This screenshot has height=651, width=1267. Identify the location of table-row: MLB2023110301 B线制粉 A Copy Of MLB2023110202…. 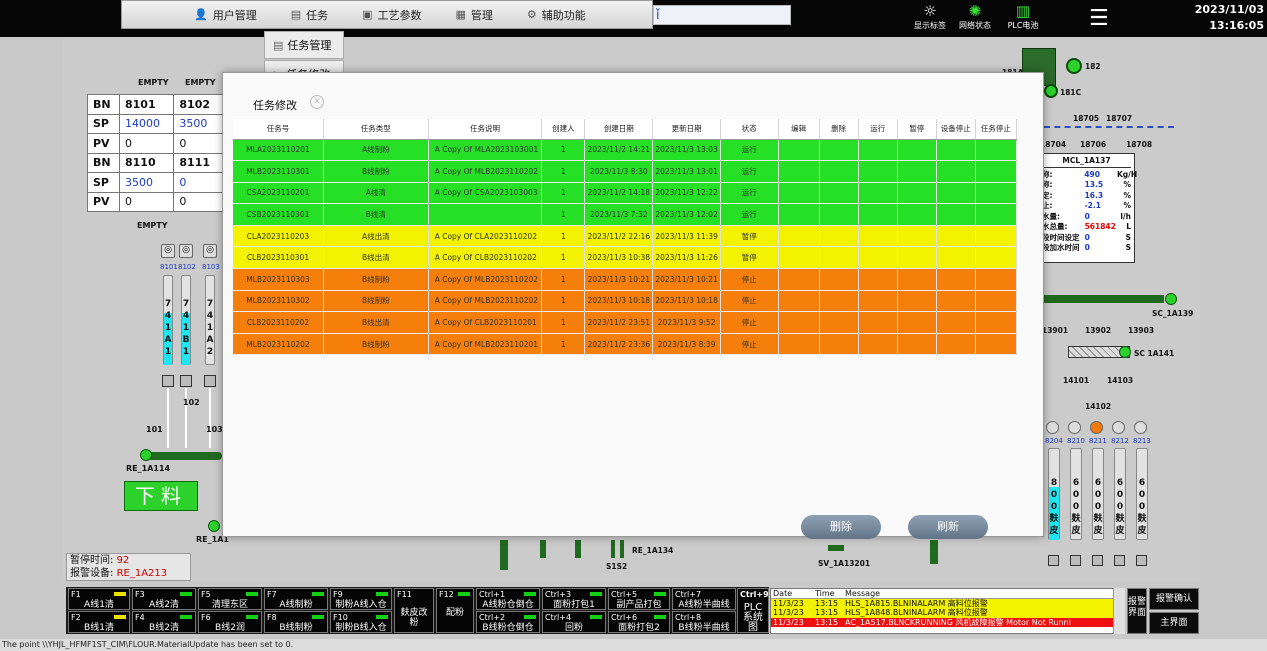
(625, 171).